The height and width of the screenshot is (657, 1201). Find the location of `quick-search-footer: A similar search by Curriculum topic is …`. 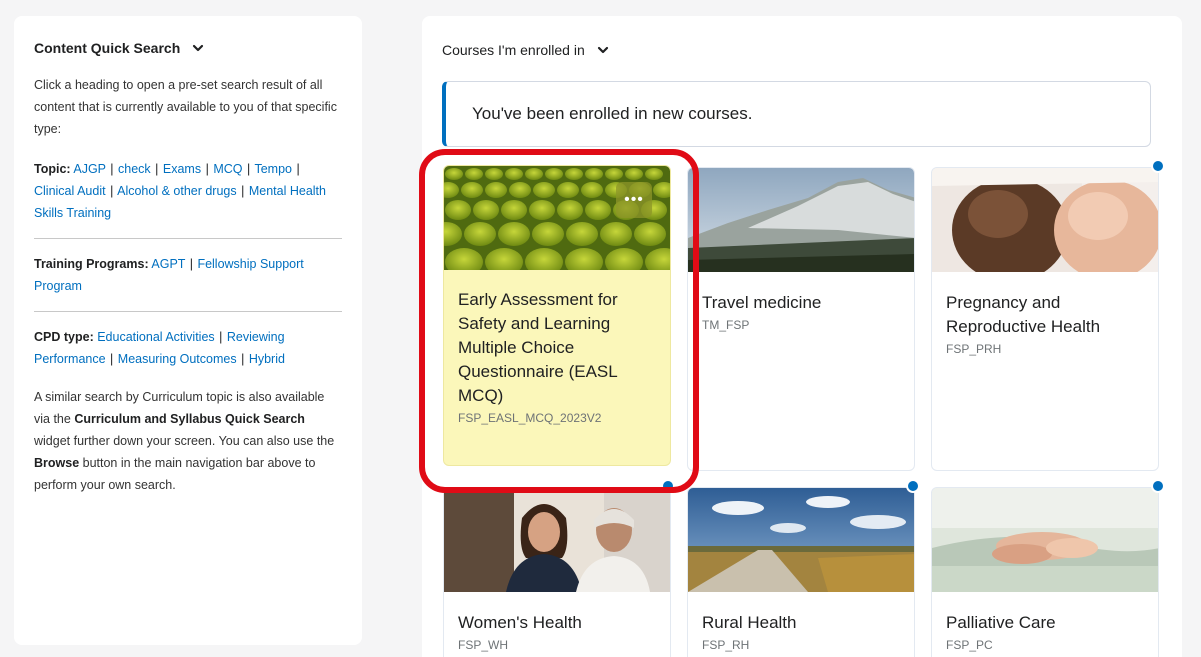

quick-search-footer: A similar search by Curriculum topic is … is located at coordinates (184, 441).